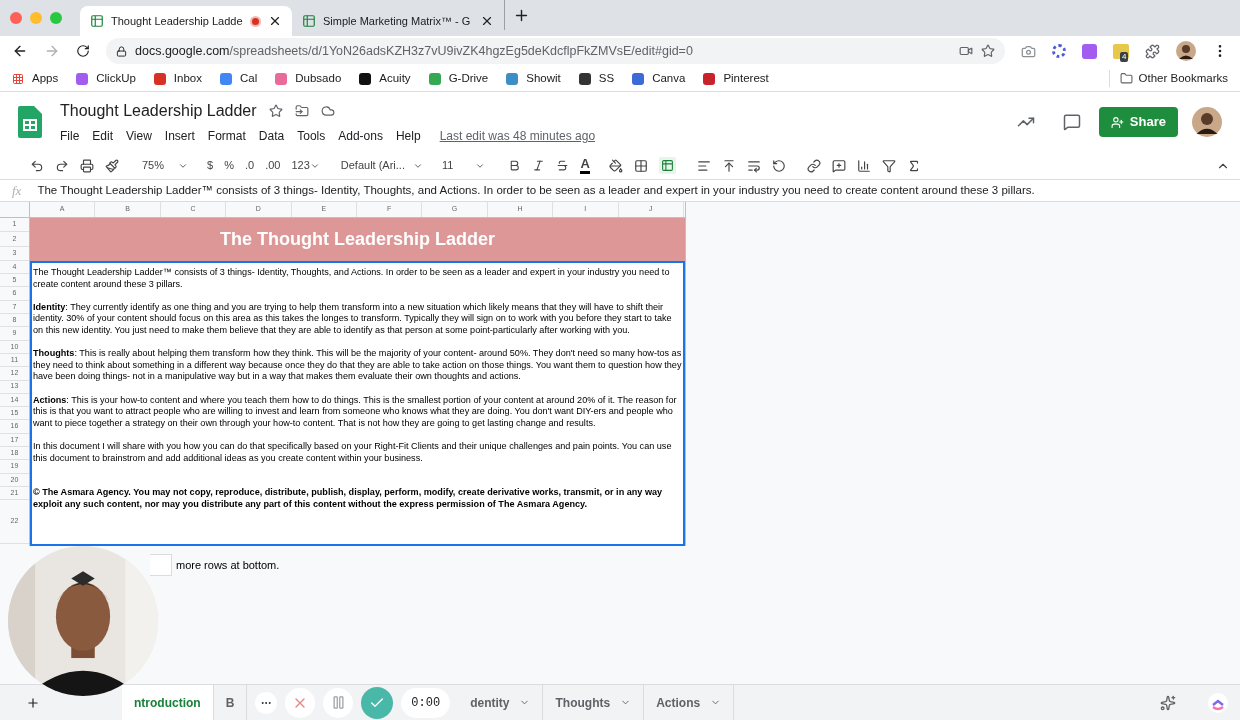 The height and width of the screenshot is (720, 1240). What do you see at coordinates (17, 190) in the screenshot?
I see `fx-label: fx` at bounding box center [17, 190].